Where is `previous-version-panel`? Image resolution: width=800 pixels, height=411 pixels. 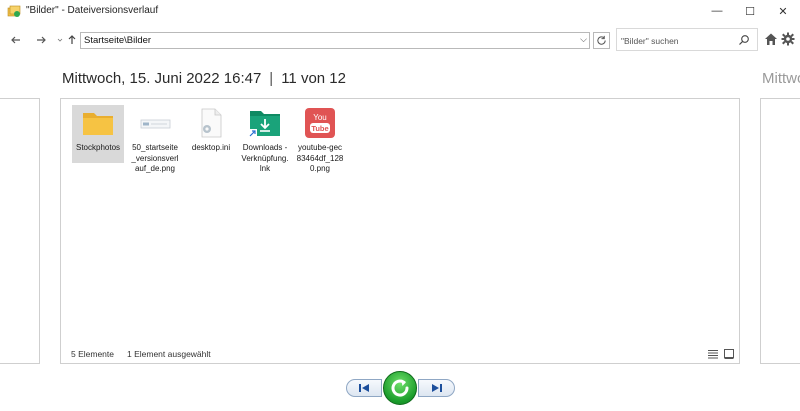 previous-version-panel is located at coordinates (20, 231).